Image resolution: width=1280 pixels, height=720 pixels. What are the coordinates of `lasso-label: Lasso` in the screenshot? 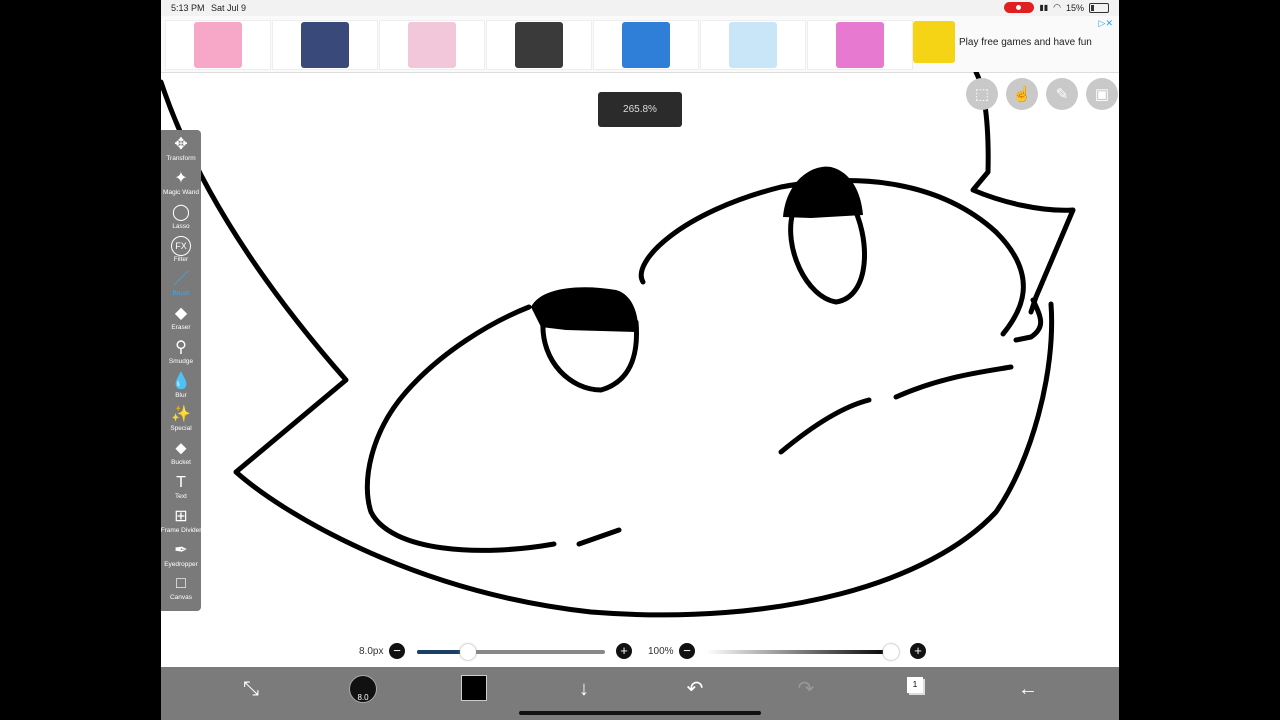 It's located at (181, 226).